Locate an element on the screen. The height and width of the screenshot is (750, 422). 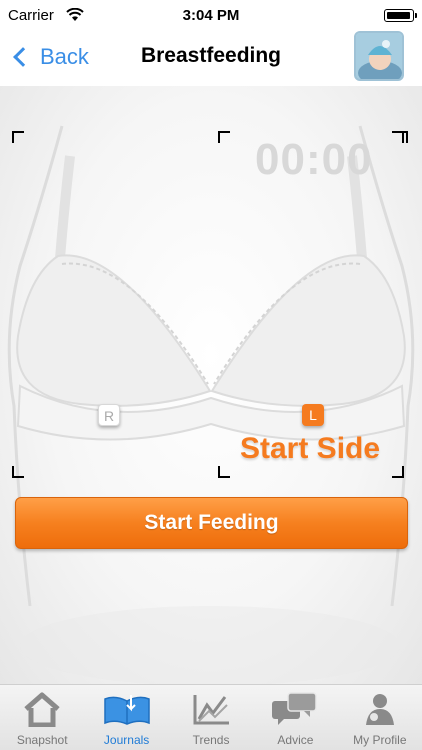
profile-icon is located at coordinates (379, 709).